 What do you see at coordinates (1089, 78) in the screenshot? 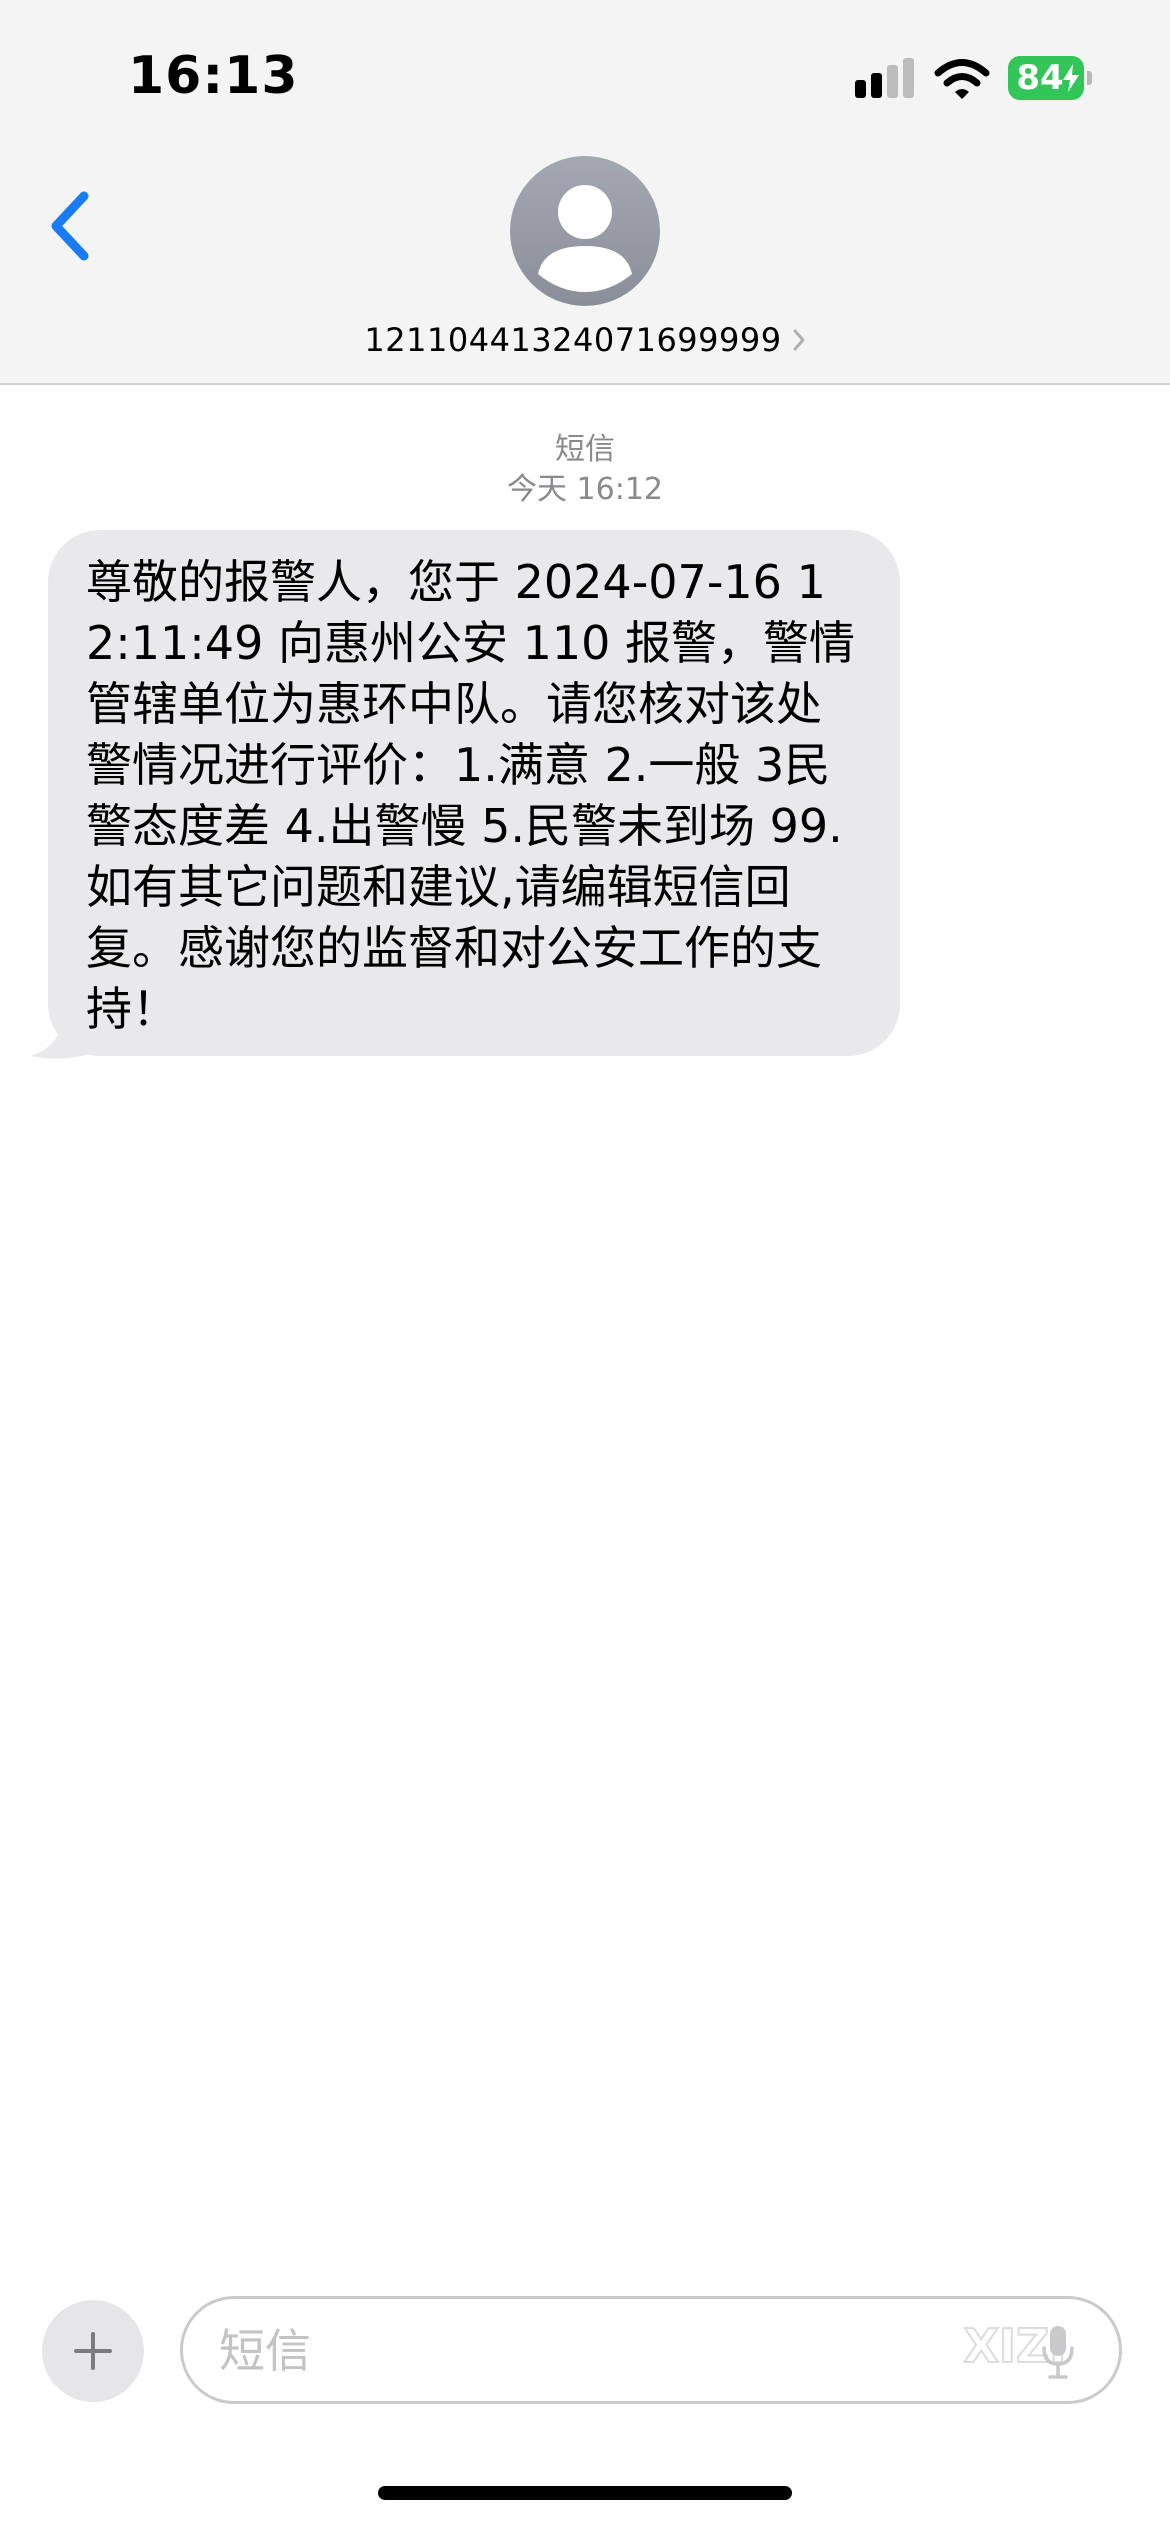
I see `battery-cap` at bounding box center [1089, 78].